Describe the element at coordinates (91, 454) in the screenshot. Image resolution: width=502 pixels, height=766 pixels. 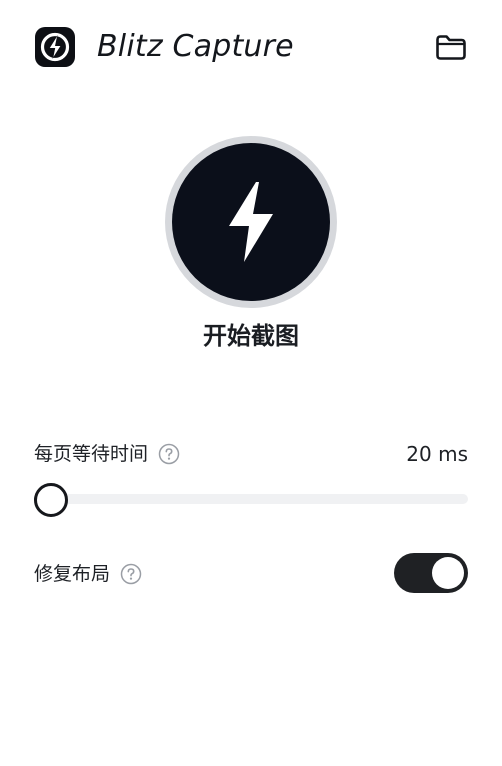
I see `wait-time-label: 每页等待时间` at that location.